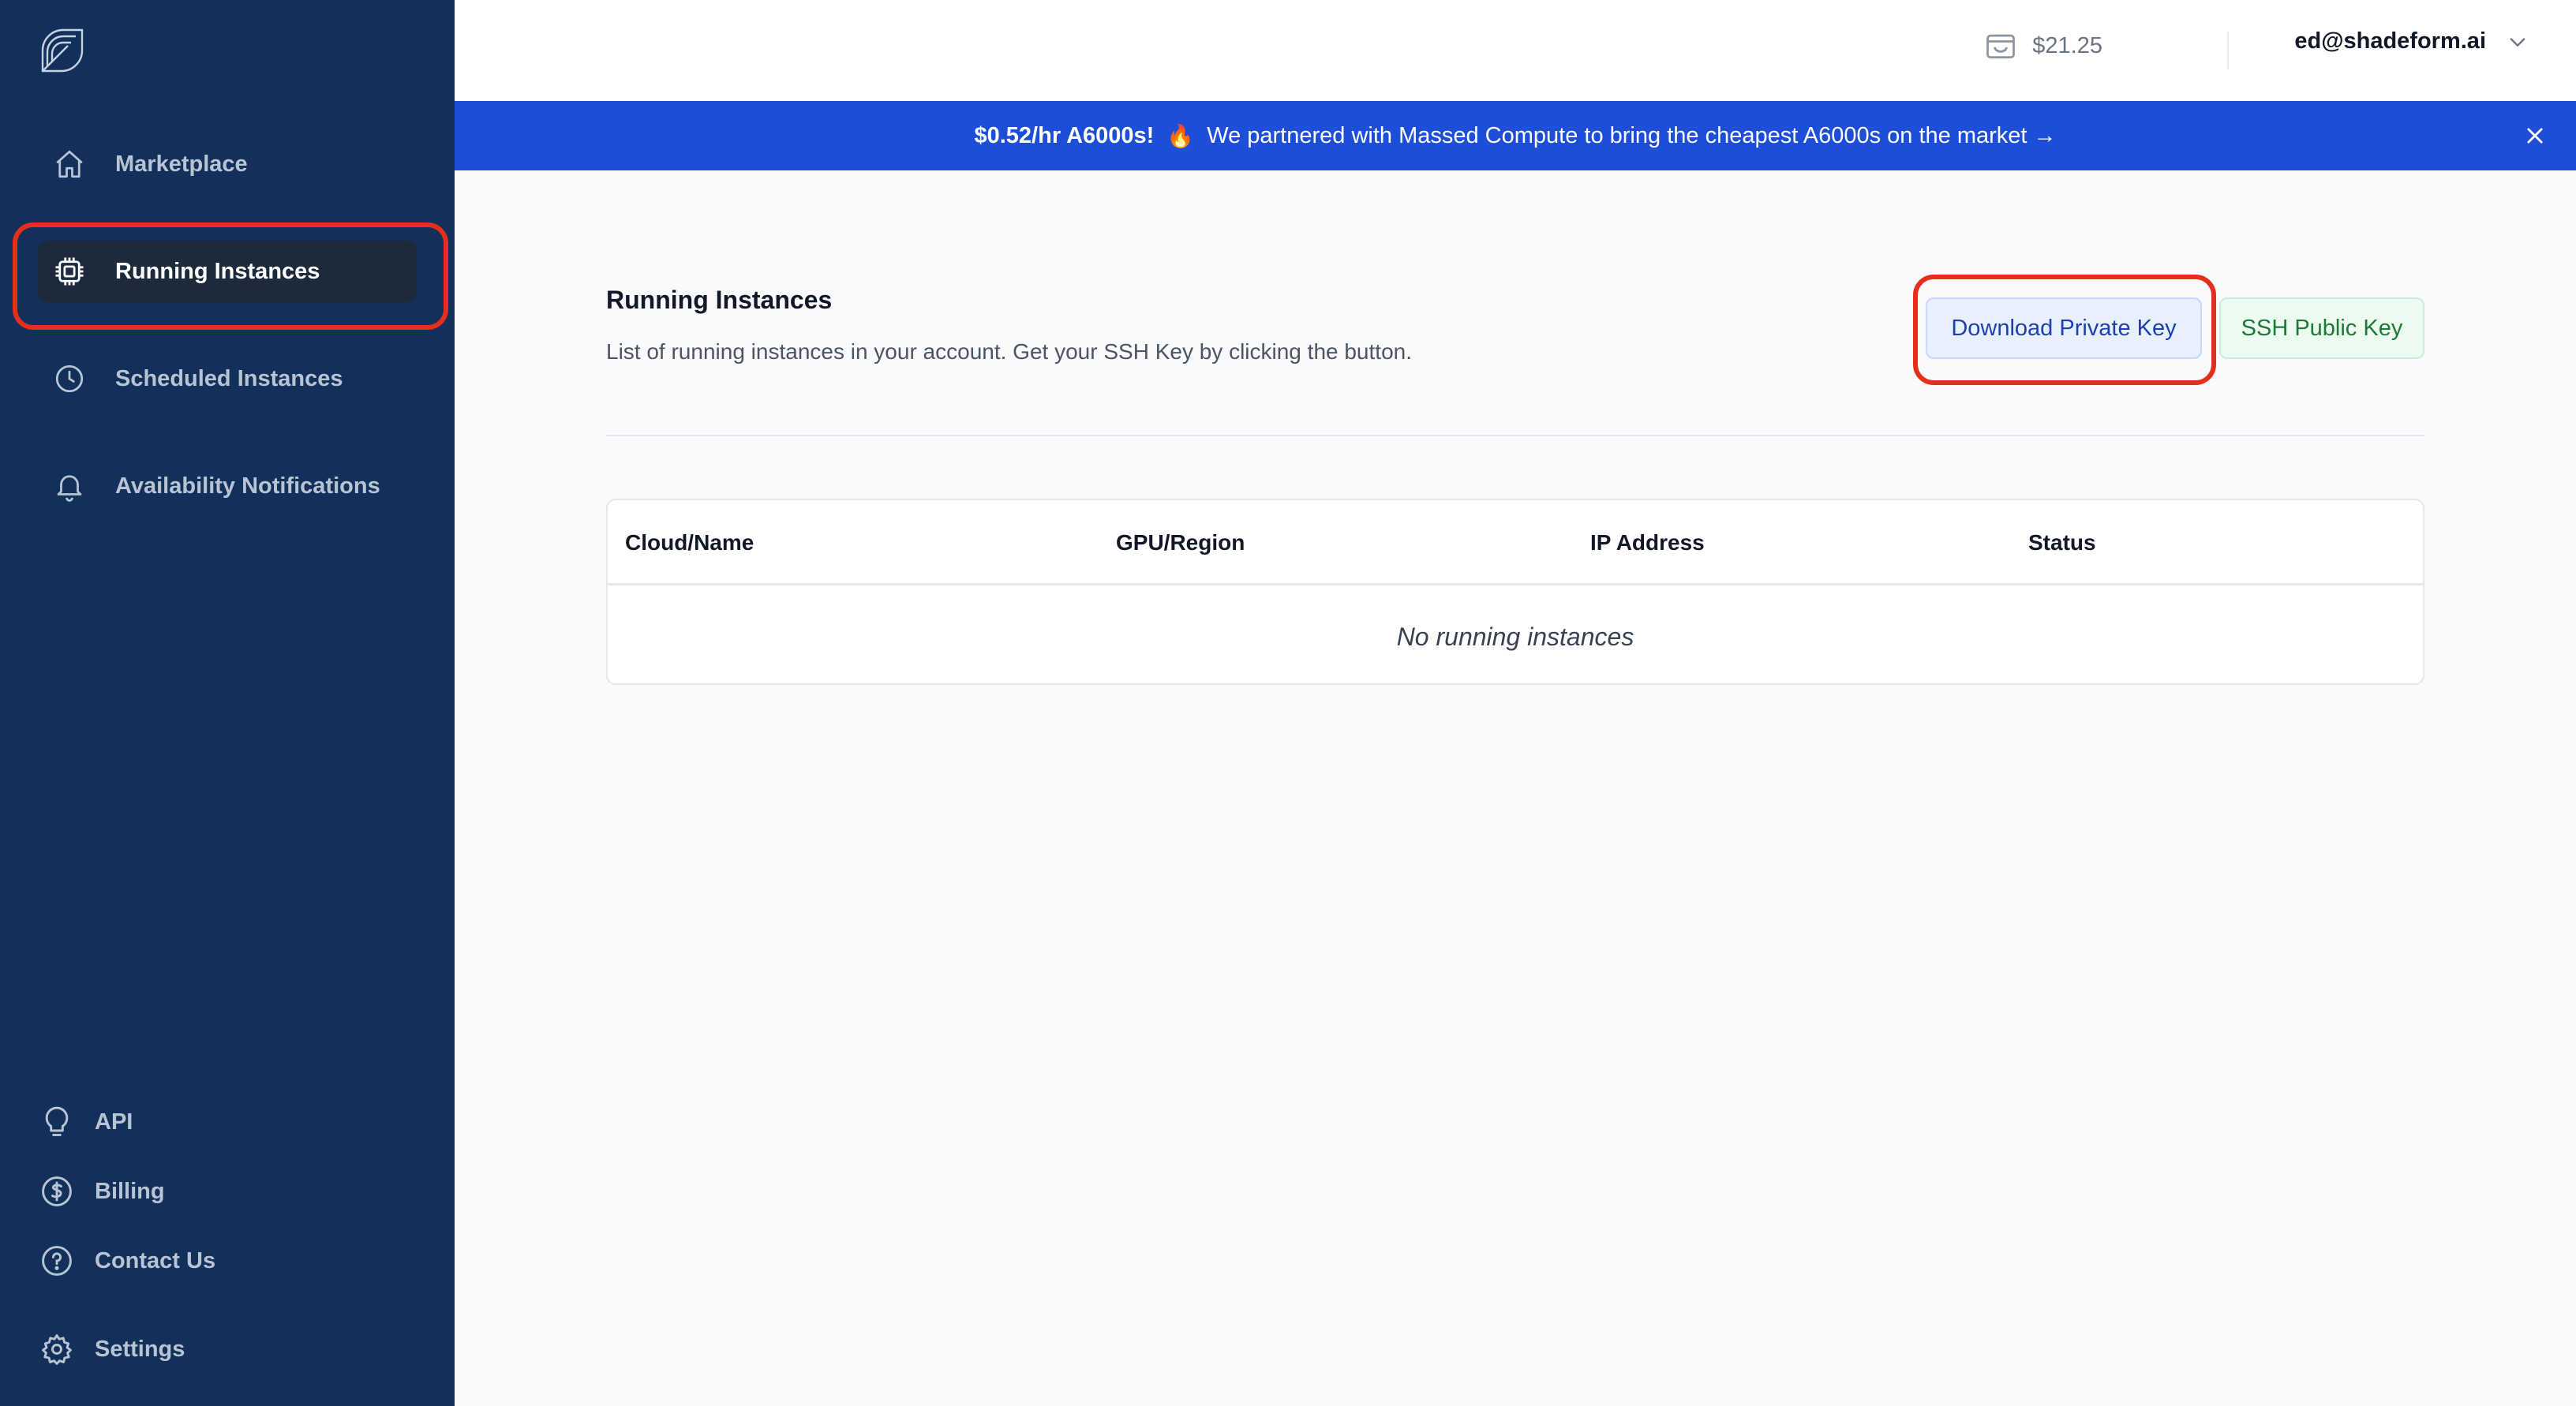 The image size is (2576, 1406). I want to click on home-icon, so click(69, 164).